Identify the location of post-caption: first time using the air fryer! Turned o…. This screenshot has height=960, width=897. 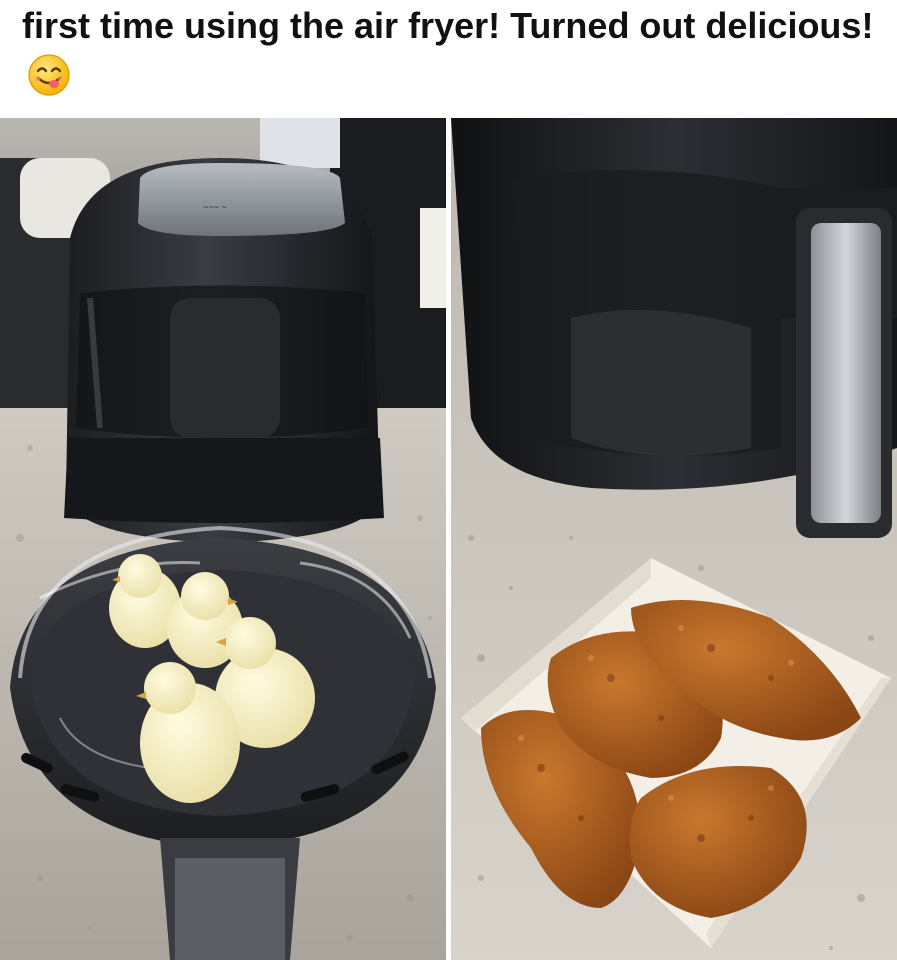
(452, 52).